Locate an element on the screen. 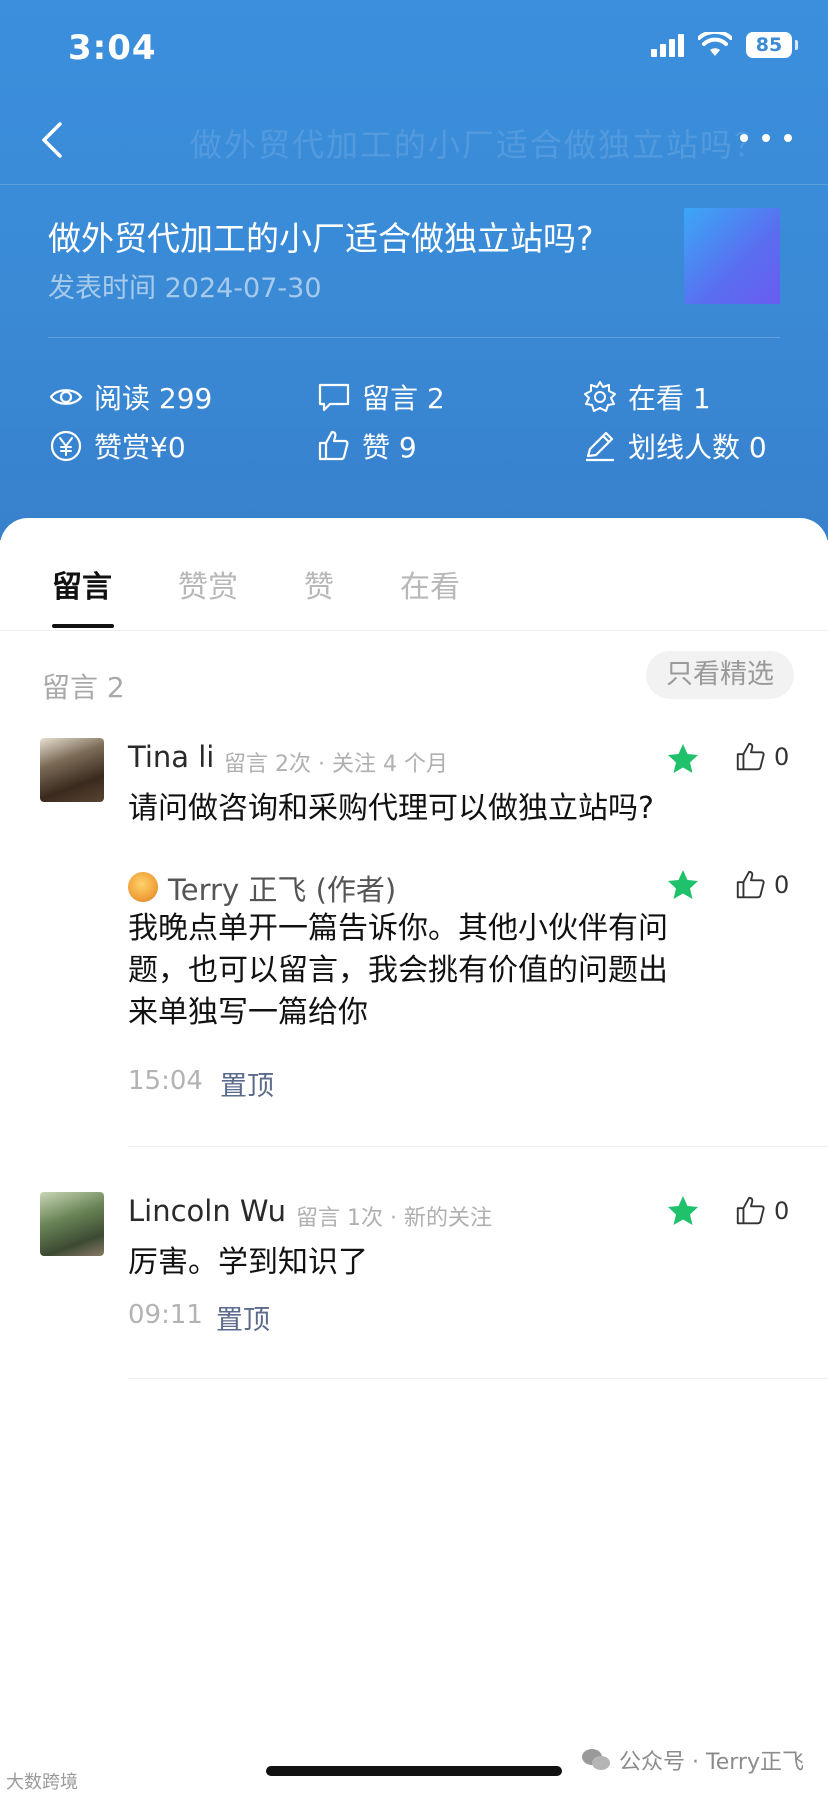 This screenshot has width=828, height=1794. comment-icon is located at coordinates (334, 397).